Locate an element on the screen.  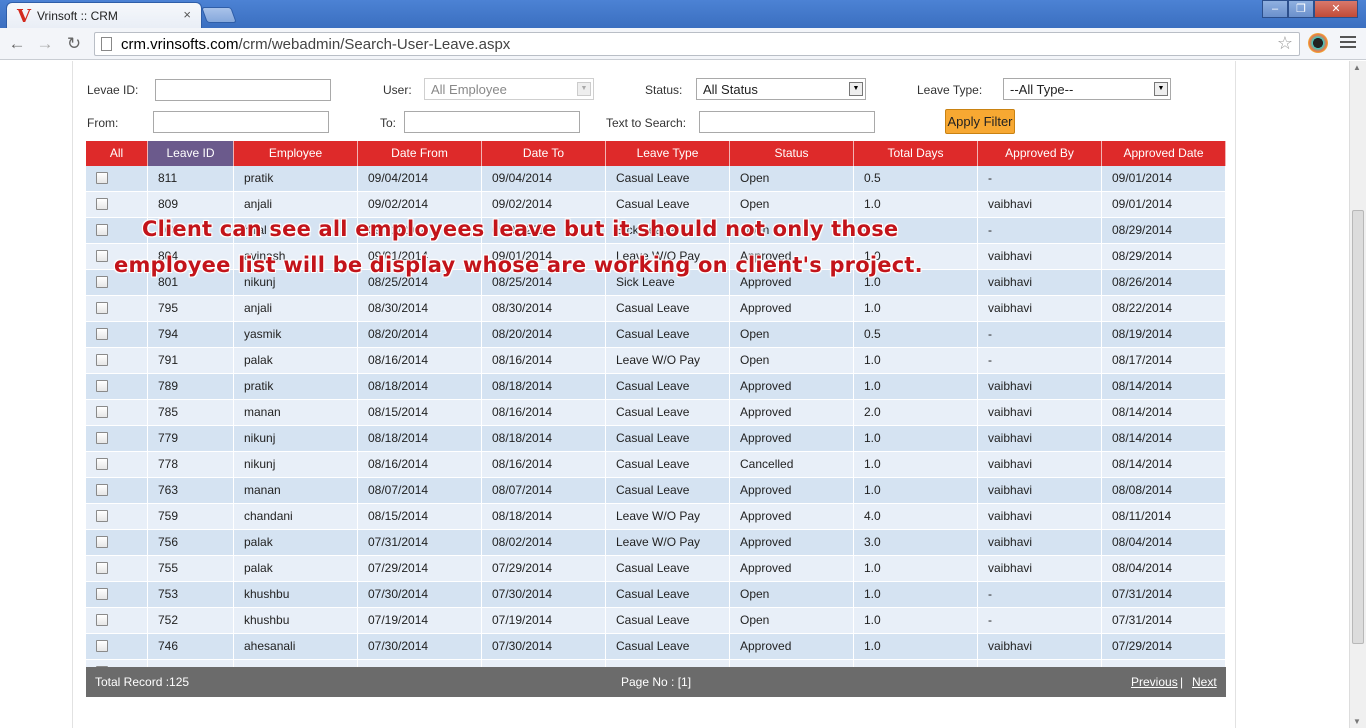
cell-leave-id: 759 is located at coordinates (191, 517).